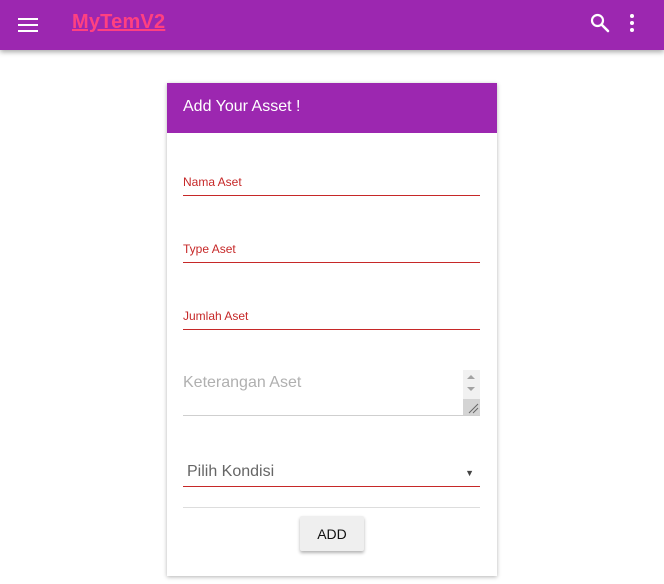 This screenshot has height=584, width=664. What do you see at coordinates (331, 473) in the screenshot?
I see `kondisi-select: Pilih Kondisi ▼` at bounding box center [331, 473].